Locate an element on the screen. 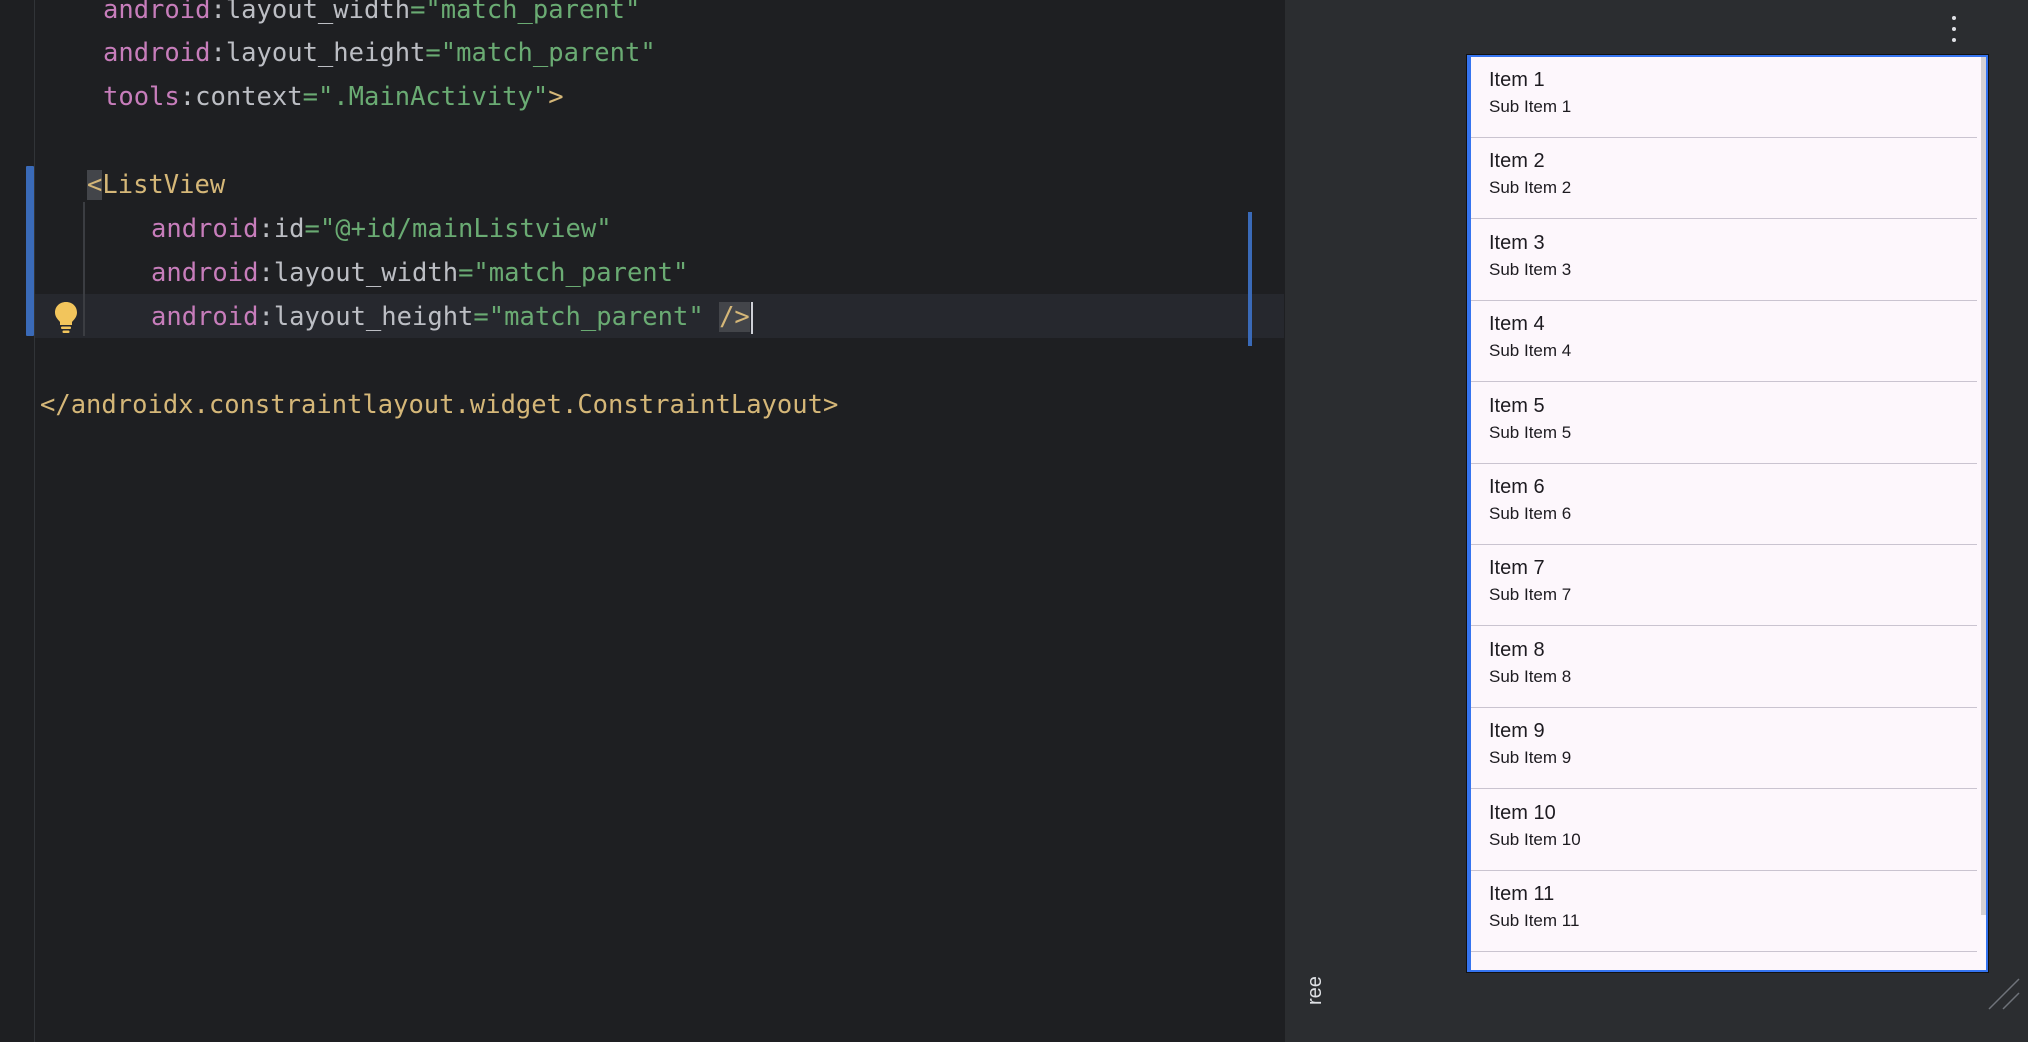 The height and width of the screenshot is (1042, 2028). list-item-title: Item 11 is located at coordinates (1522, 894).